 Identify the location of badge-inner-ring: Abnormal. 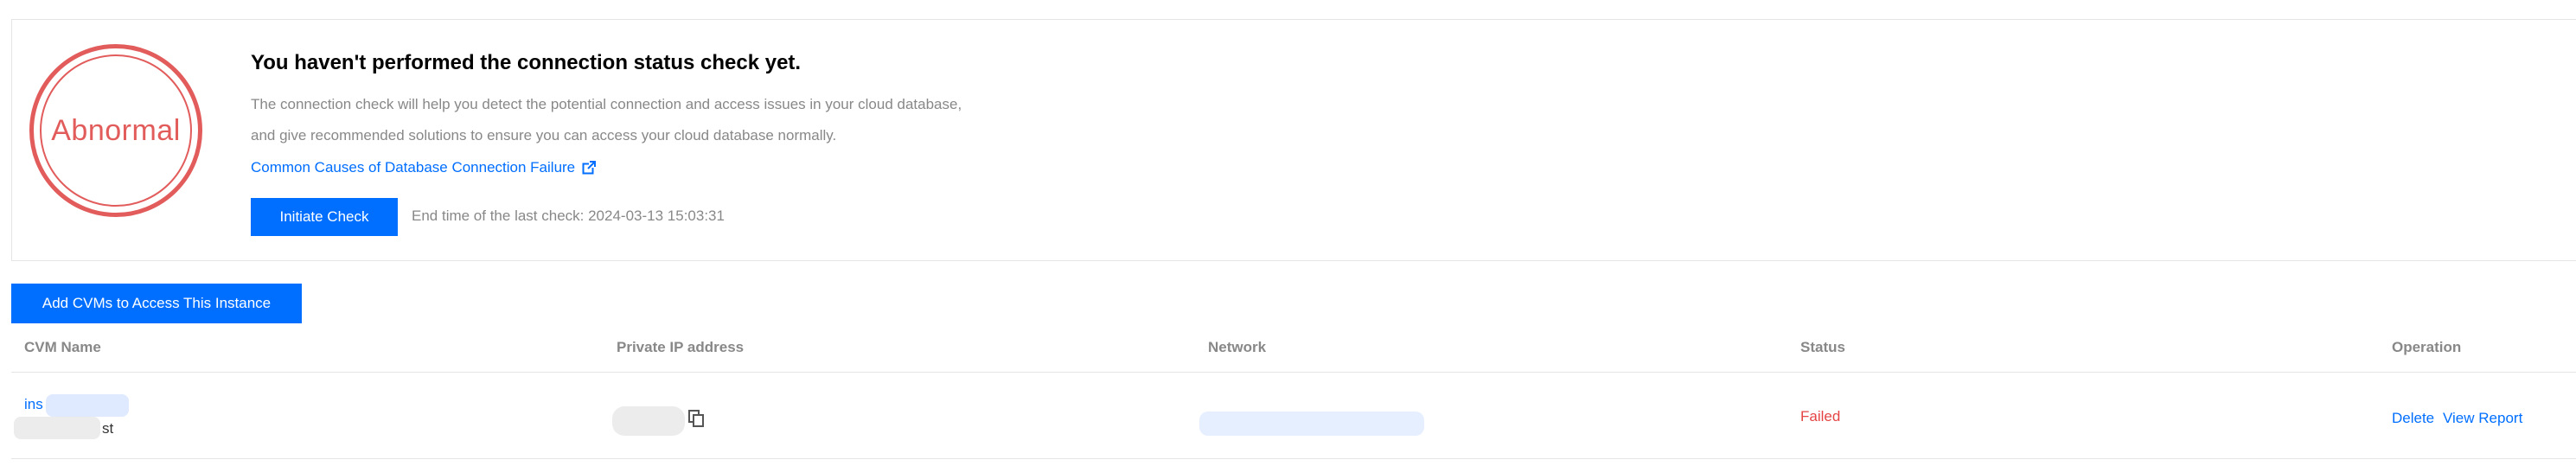
(116, 130).